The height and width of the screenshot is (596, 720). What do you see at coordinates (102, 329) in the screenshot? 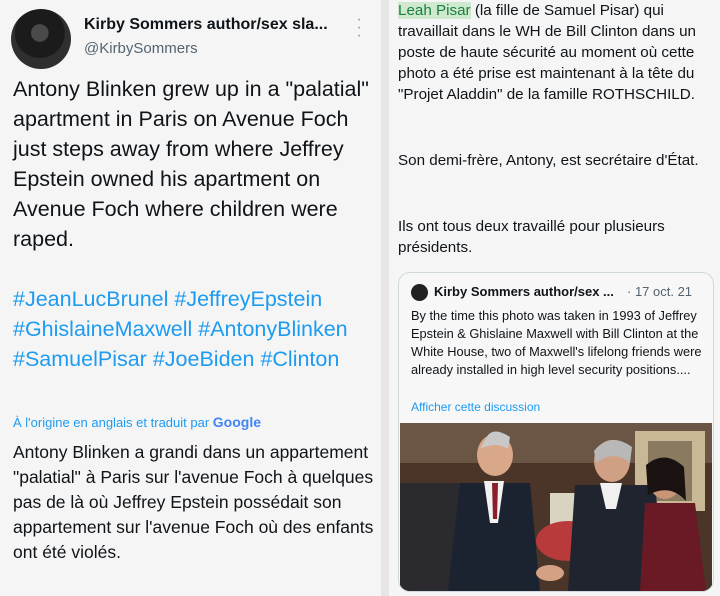
I see `hashtag-link: #GhislaineMaxwell` at bounding box center [102, 329].